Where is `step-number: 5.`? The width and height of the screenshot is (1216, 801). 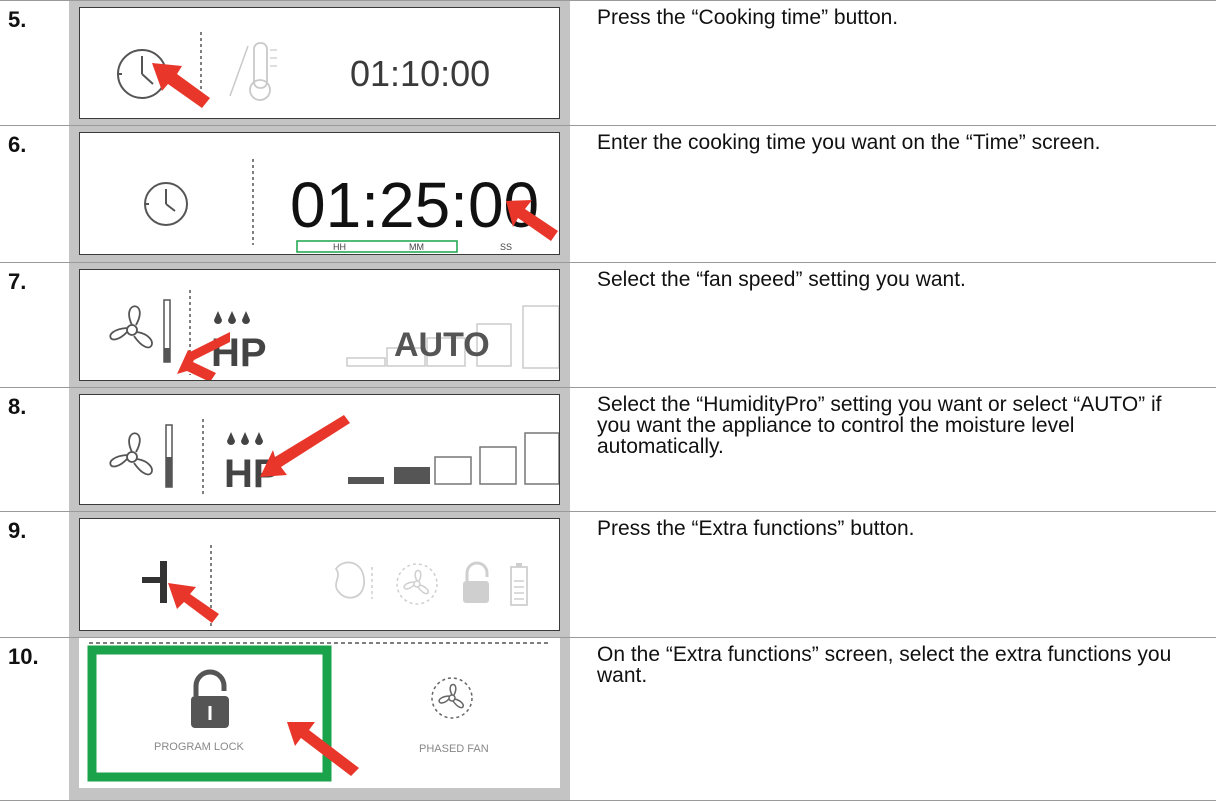
step-number: 5. is located at coordinates (17, 19).